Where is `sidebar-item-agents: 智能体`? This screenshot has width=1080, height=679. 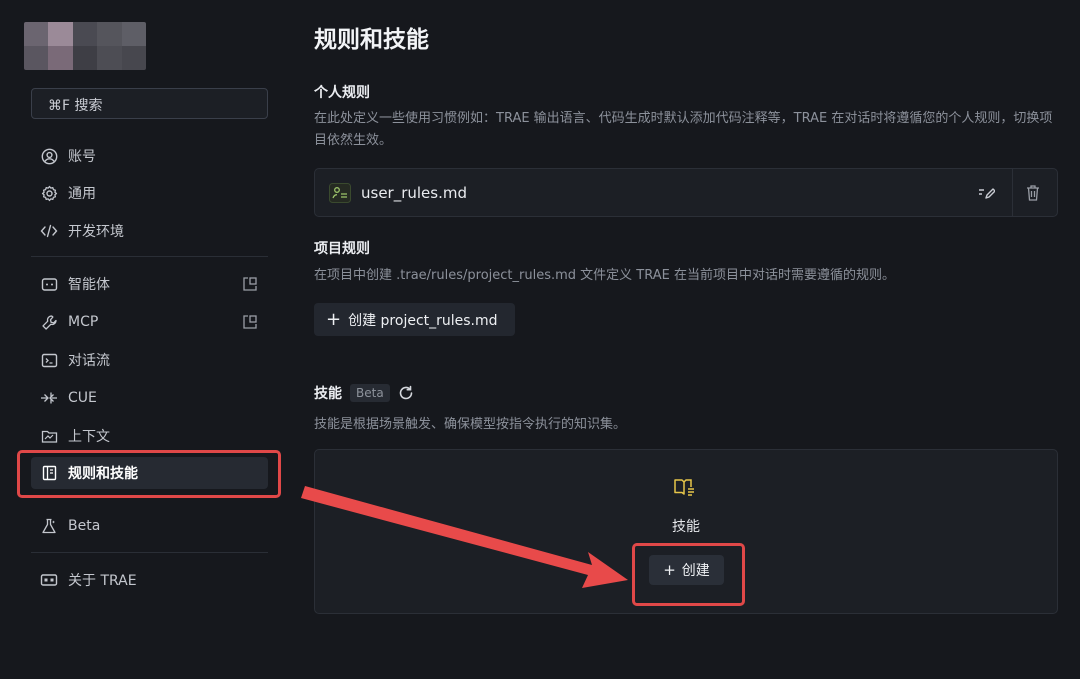 sidebar-item-agents: 智能体 is located at coordinates (149, 284).